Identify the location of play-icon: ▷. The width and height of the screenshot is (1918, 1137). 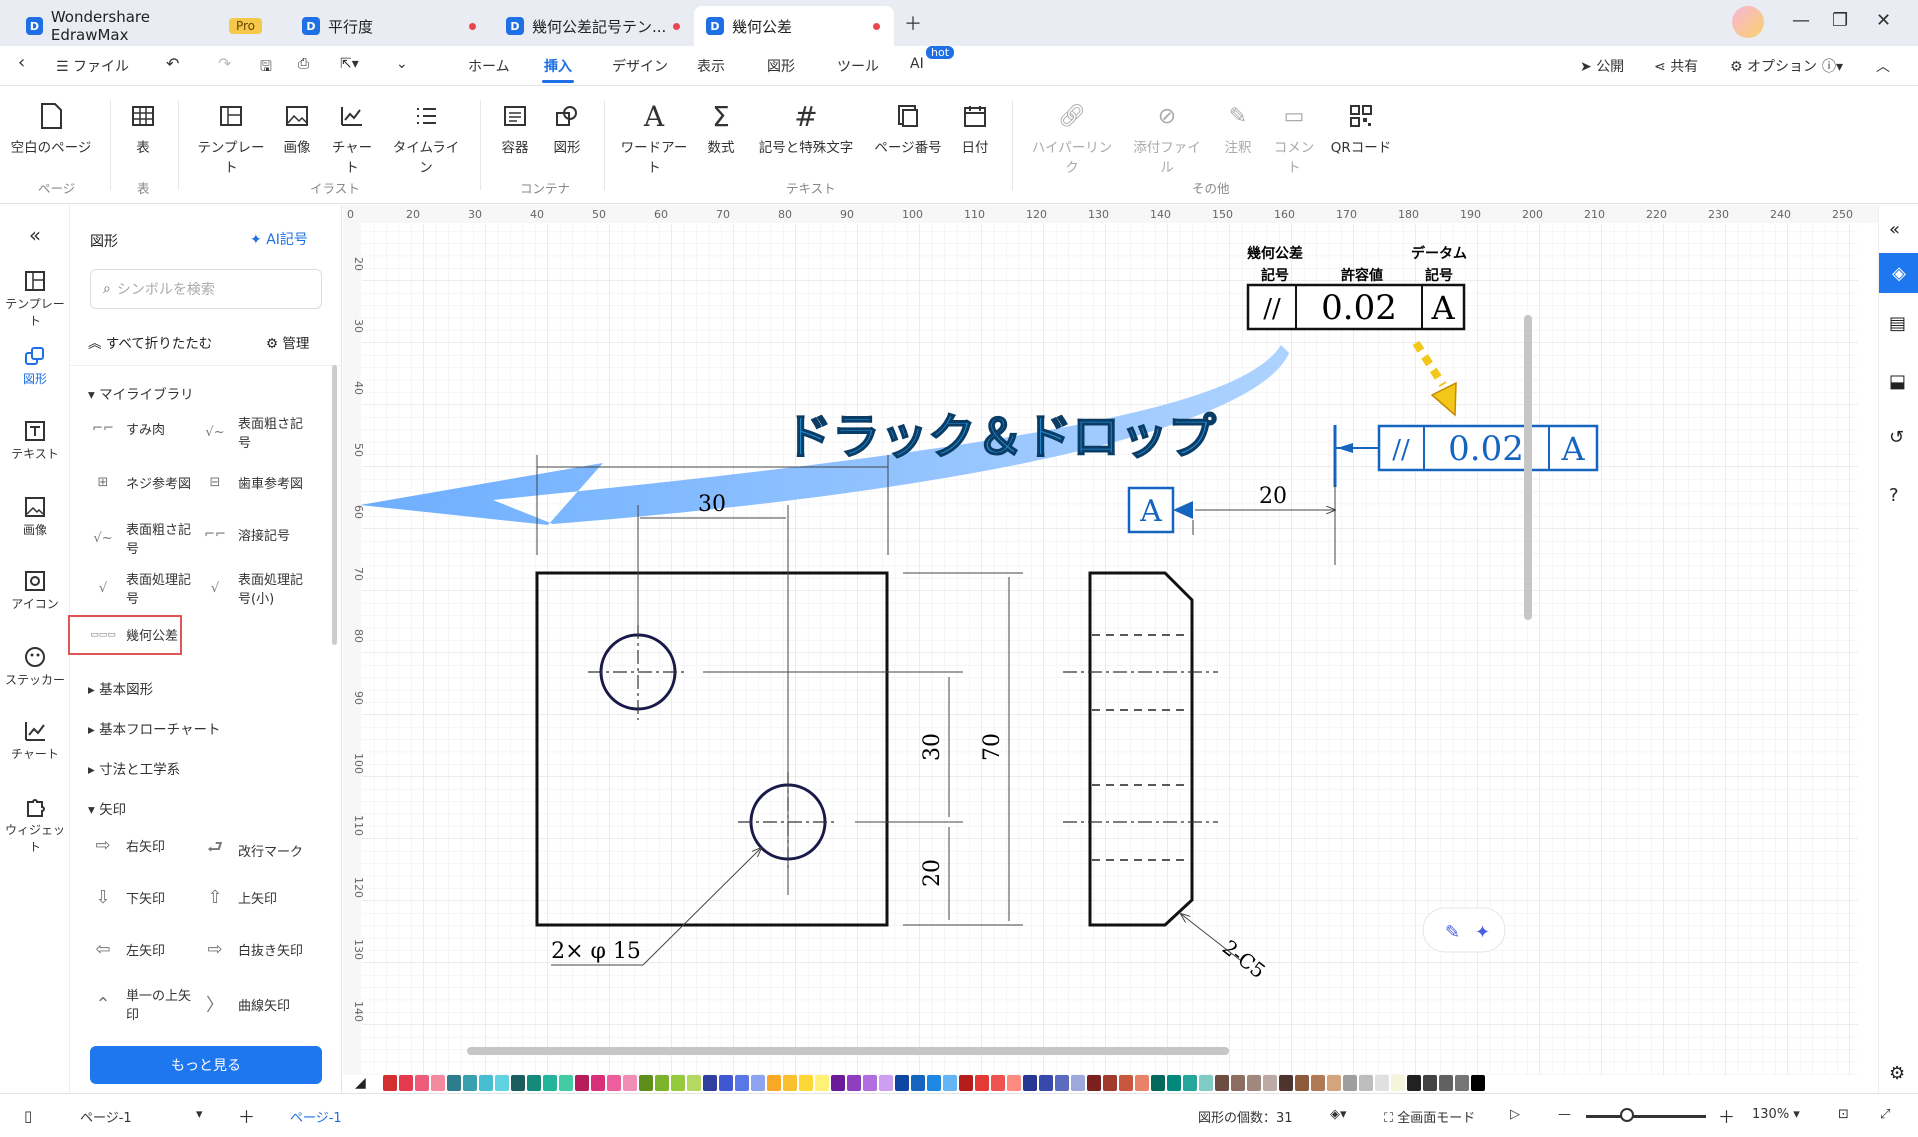
(1515, 1114).